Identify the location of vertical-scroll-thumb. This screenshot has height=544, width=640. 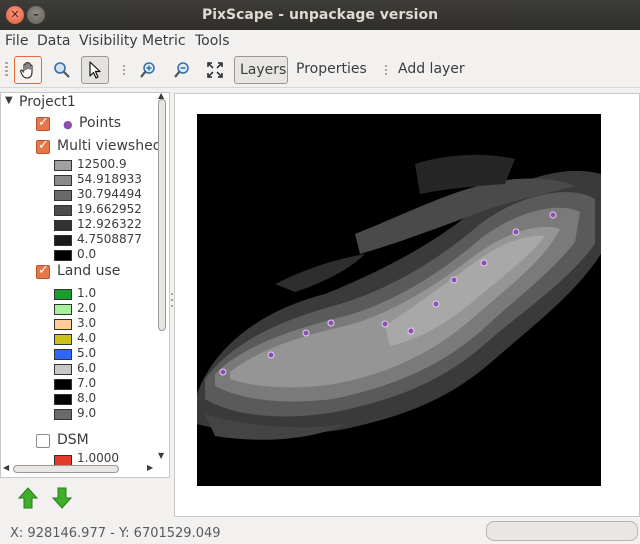
(162, 215).